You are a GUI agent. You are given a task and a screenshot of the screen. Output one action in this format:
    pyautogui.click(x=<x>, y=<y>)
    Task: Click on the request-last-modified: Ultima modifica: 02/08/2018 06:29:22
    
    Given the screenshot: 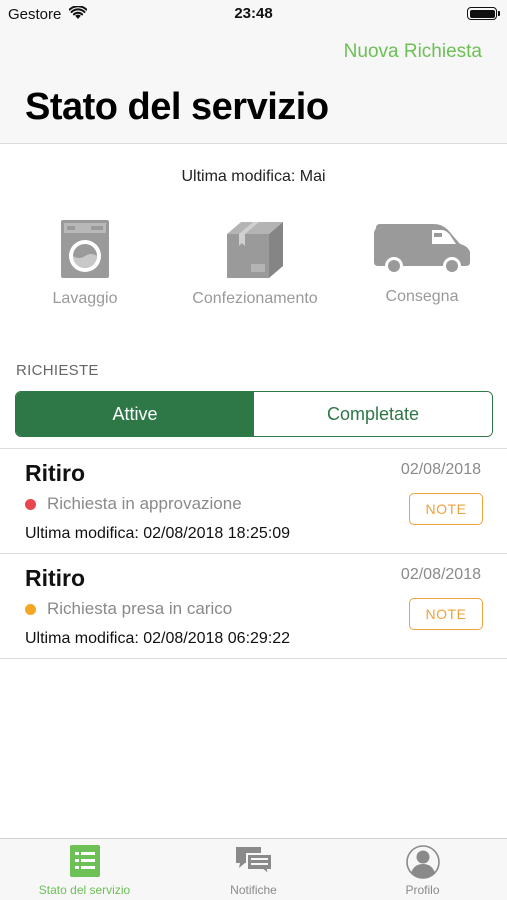 What is the action you would take?
    pyautogui.click(x=158, y=638)
    